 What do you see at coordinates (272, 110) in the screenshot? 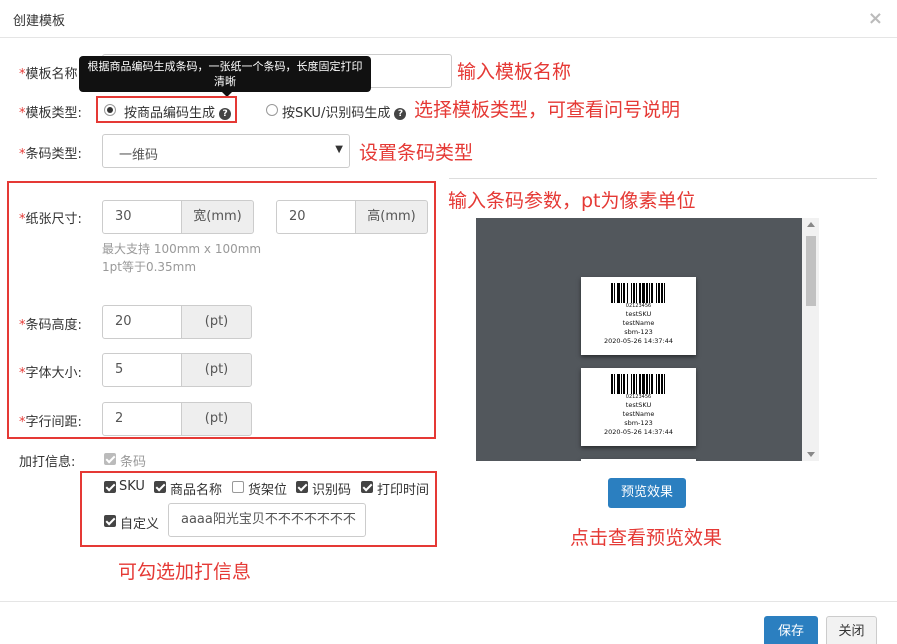
I see `radio-sku` at bounding box center [272, 110].